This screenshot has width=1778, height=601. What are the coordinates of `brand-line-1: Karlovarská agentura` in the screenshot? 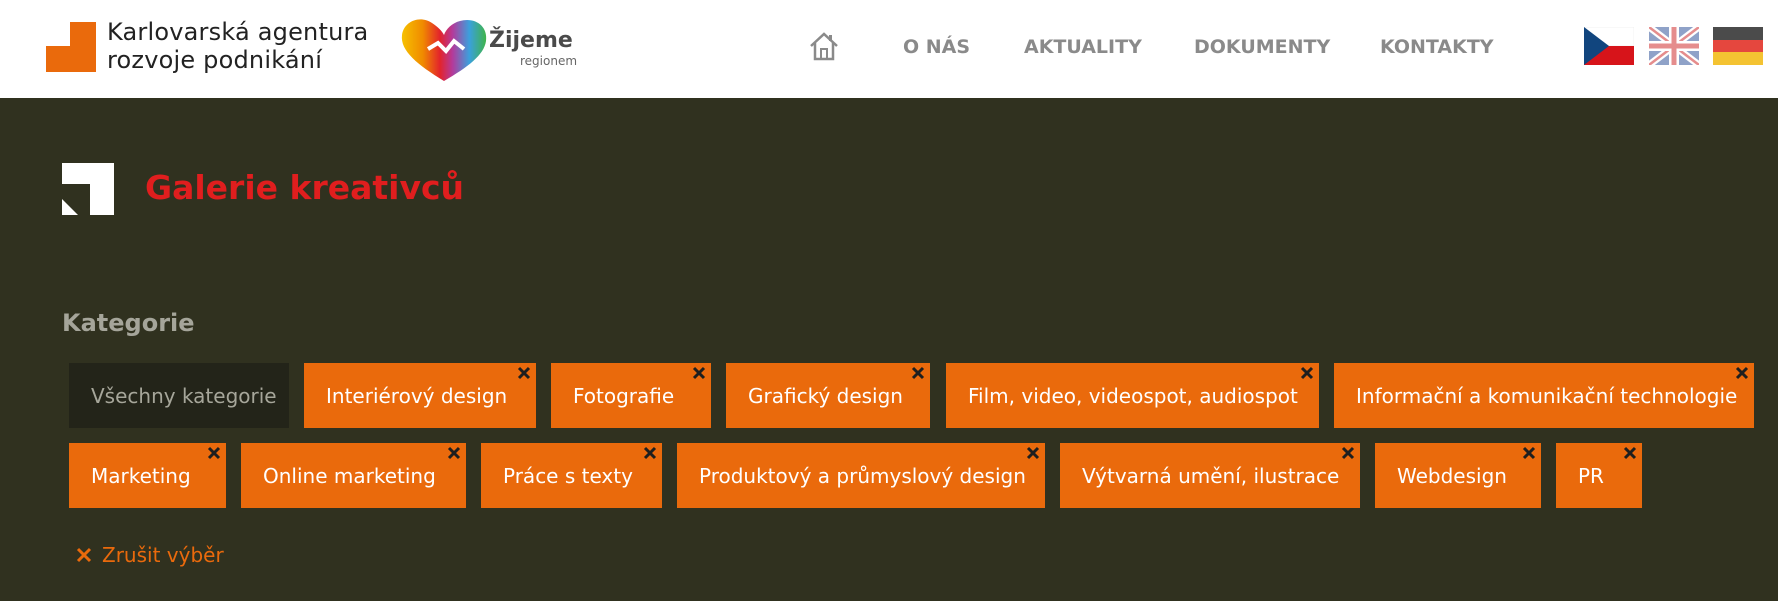 It's located at (238, 32).